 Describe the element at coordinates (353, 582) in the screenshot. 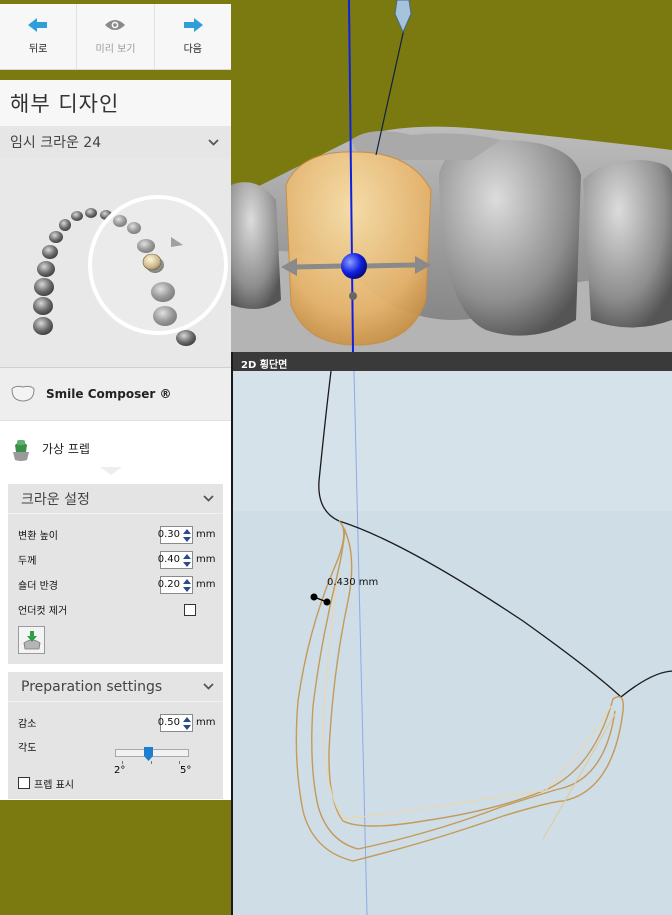

I see `thickness-measurement: 0.430 mm` at that location.